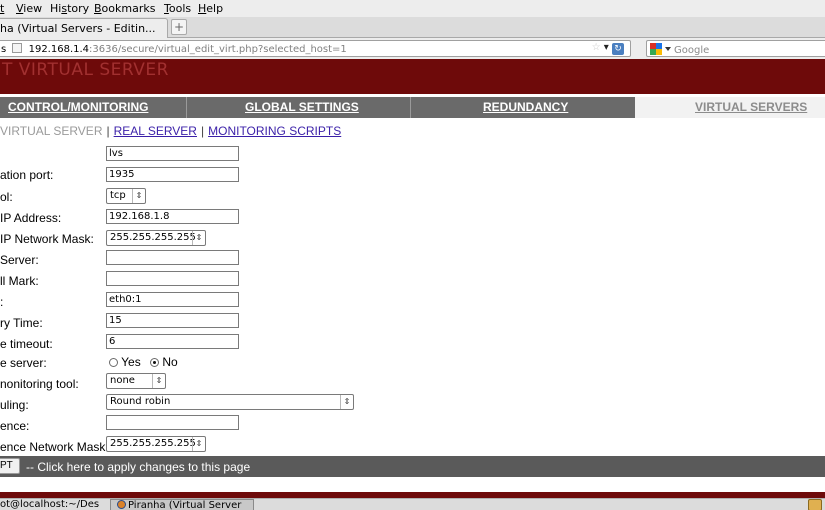 The width and height of the screenshot is (825, 510). I want to click on vip-network-mask-label: IP Network Mask:, so click(47, 239).